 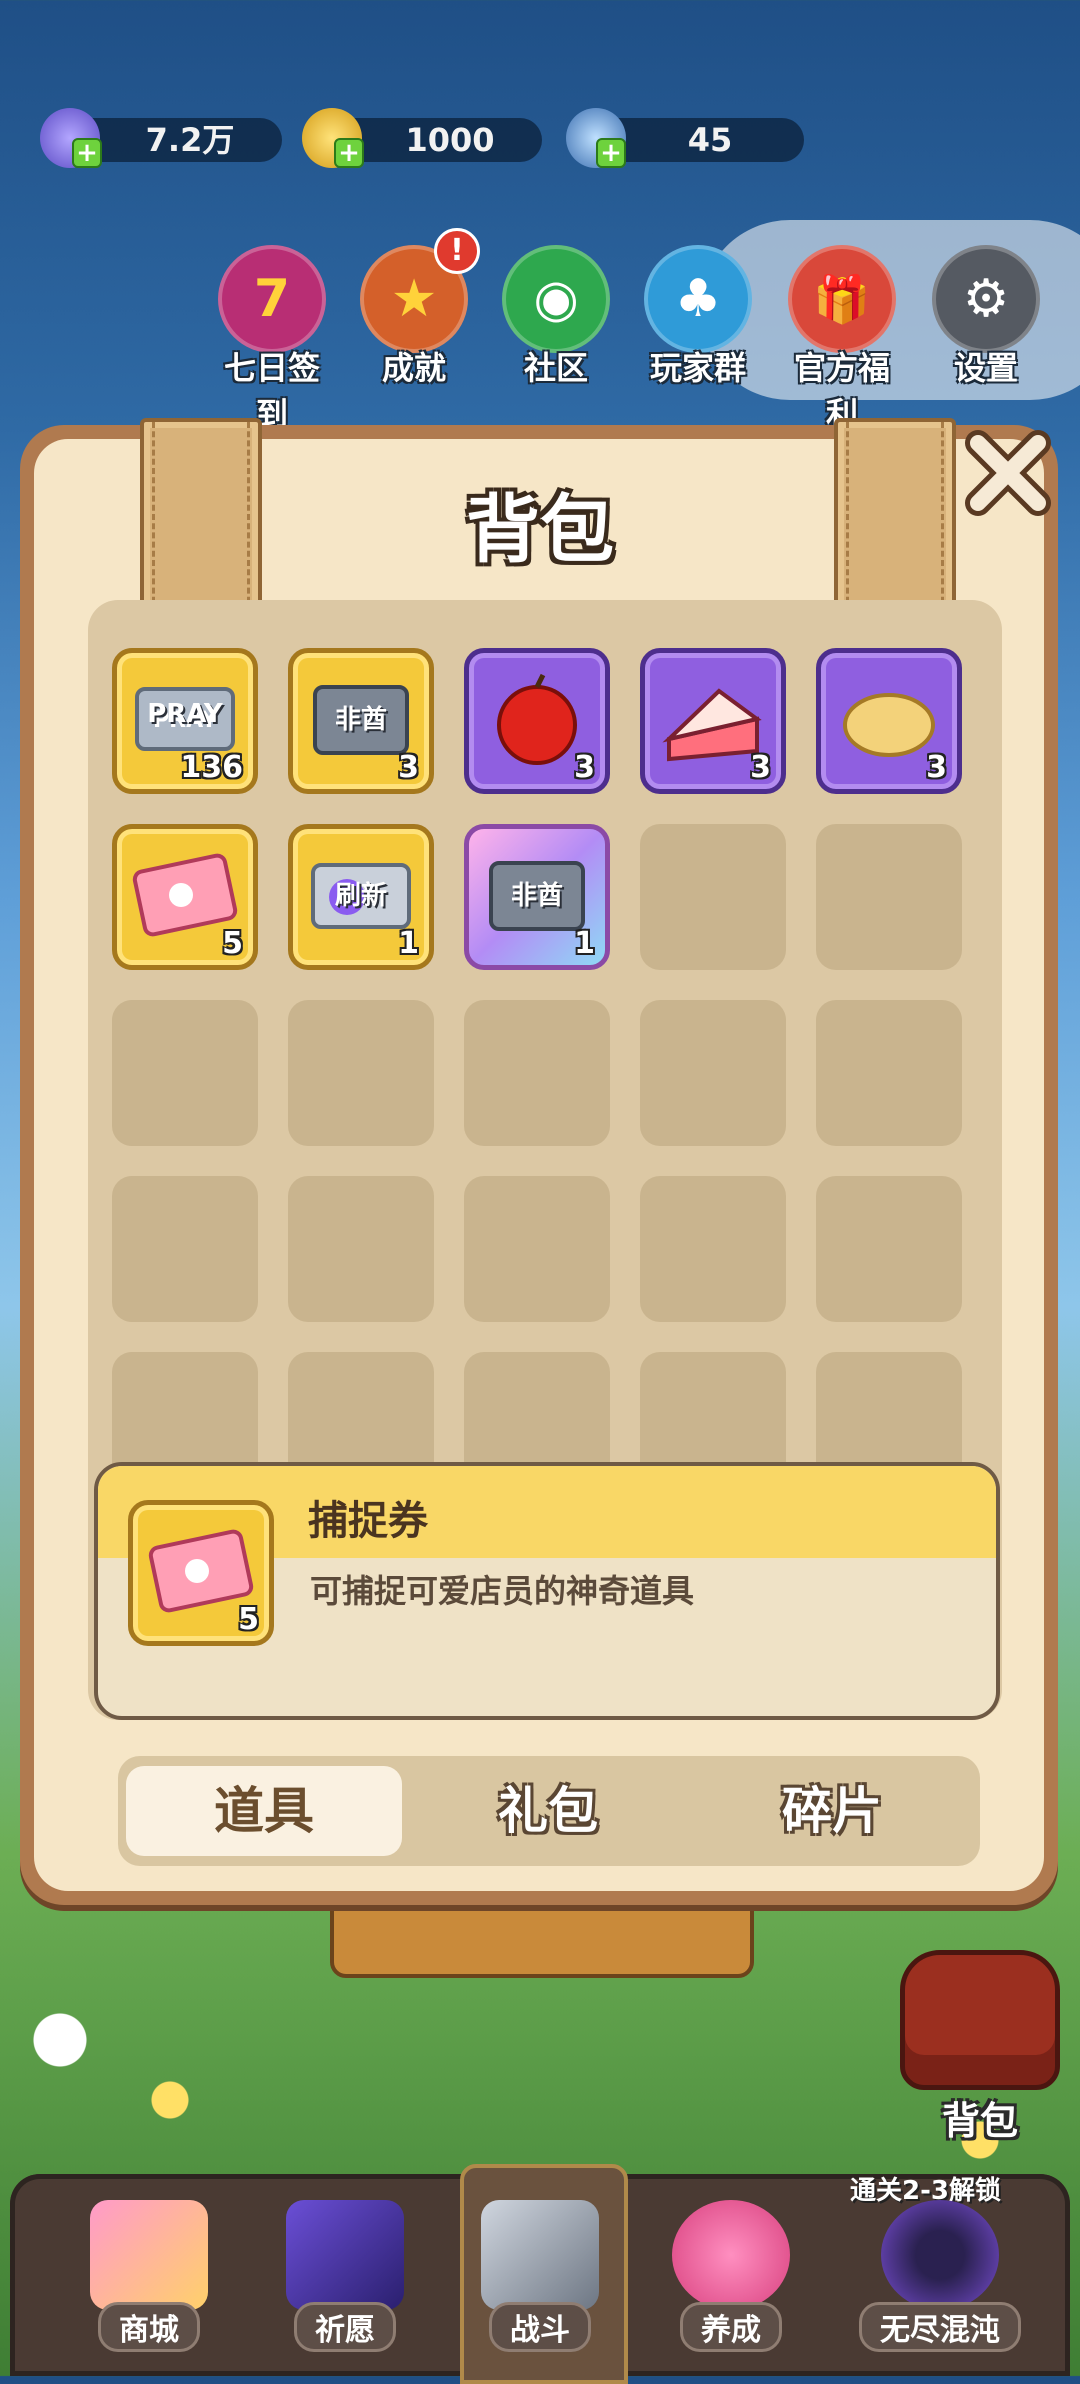 What do you see at coordinates (537, 721) in the screenshot?
I see `inventory-item-apple: 3` at bounding box center [537, 721].